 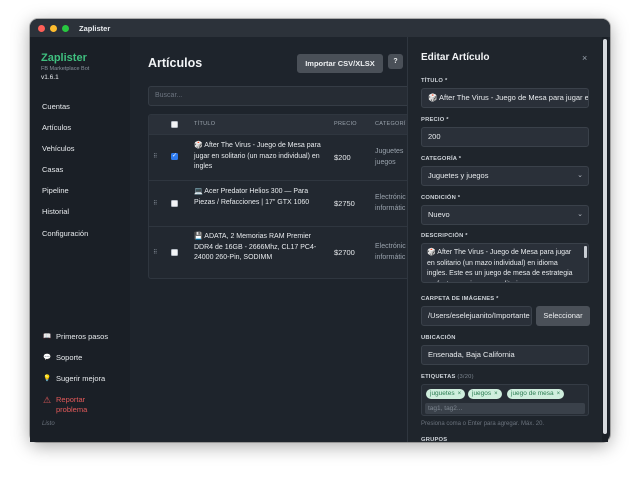 What do you see at coordinates (56, 106) in the screenshot?
I see `nav-item-cuentas: Cuentas` at bounding box center [56, 106].